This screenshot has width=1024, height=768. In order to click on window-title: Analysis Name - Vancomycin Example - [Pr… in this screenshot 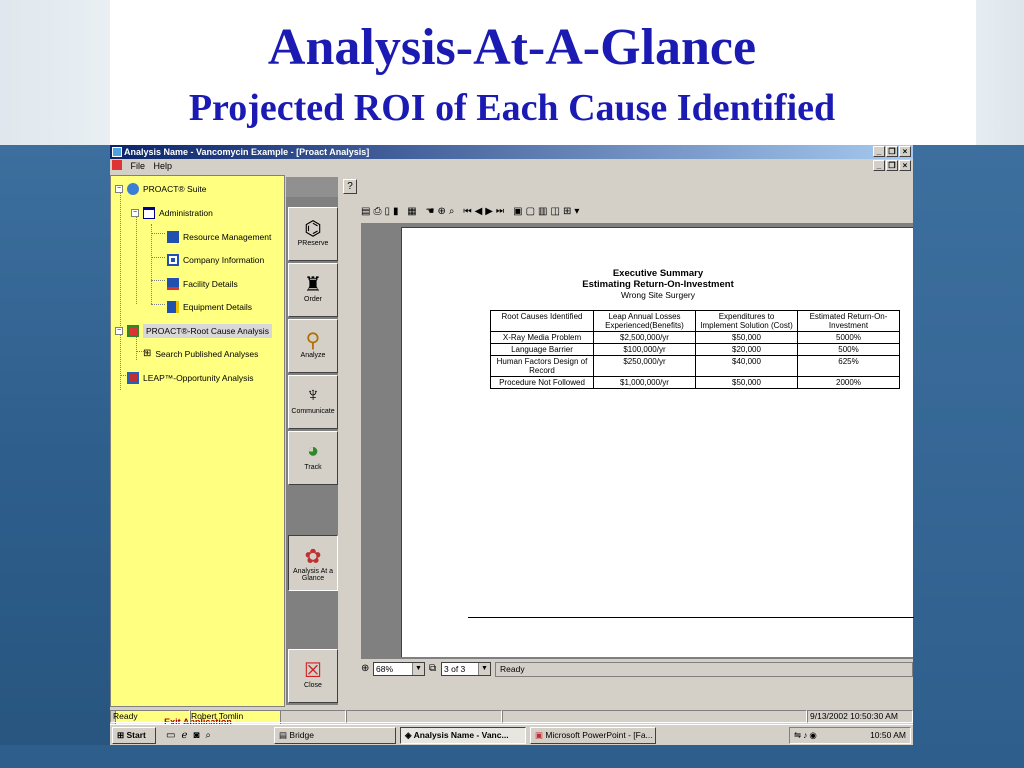, I will do `click(247, 152)`.